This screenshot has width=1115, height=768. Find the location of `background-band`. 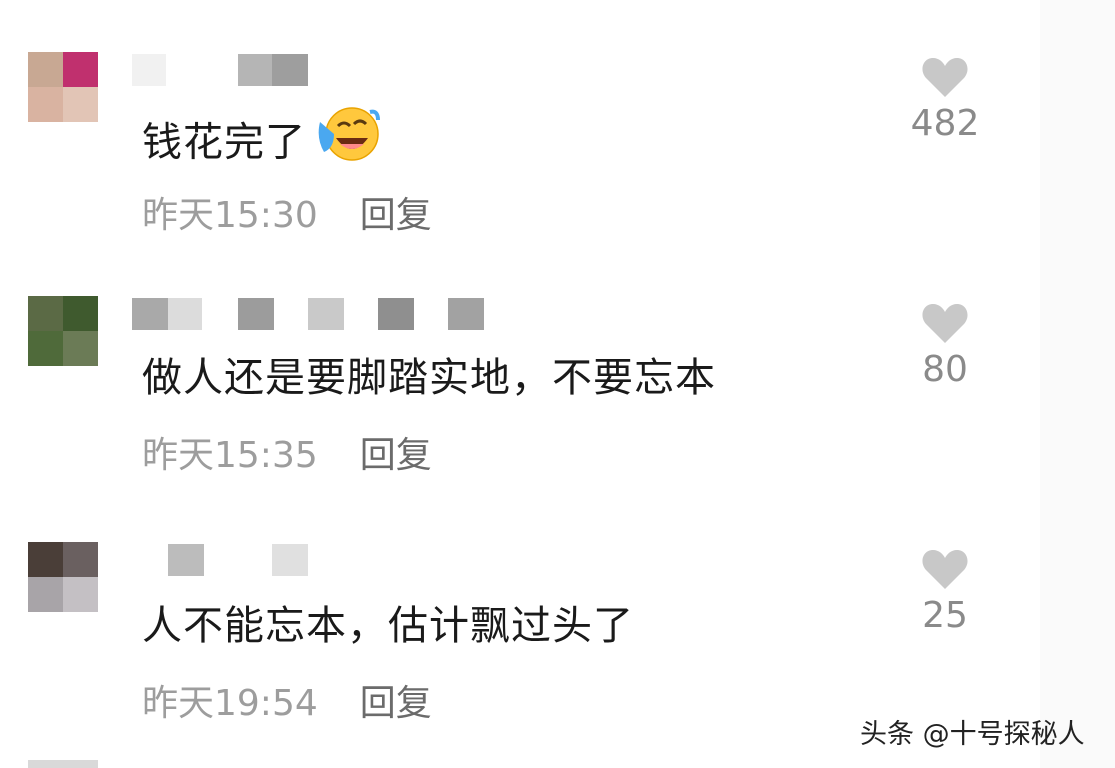

background-band is located at coordinates (1077, 384).